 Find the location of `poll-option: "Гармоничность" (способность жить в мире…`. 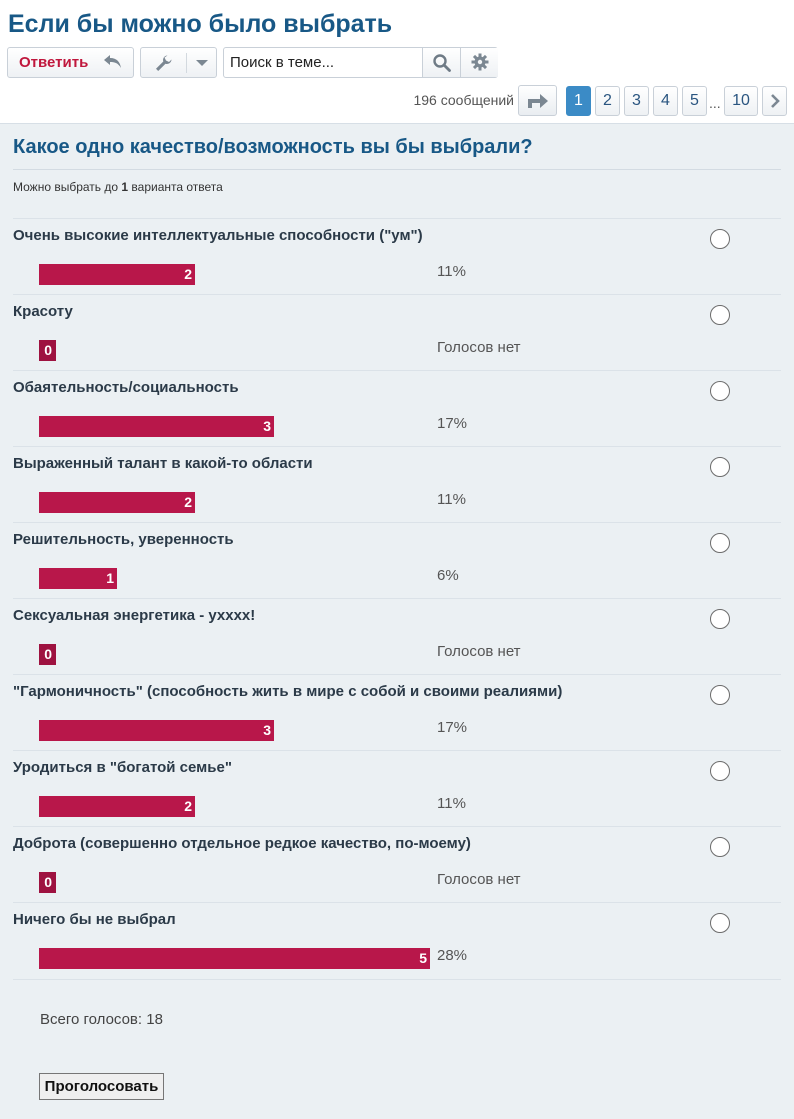

poll-option: "Гармоничность" (способность жить в мире… is located at coordinates (397, 712).